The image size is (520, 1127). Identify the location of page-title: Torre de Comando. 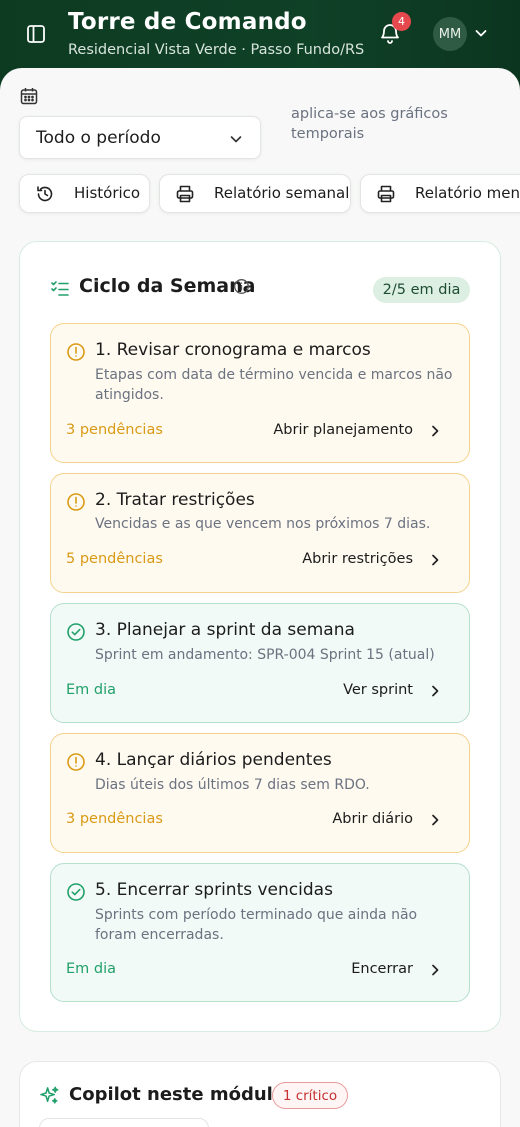
(187, 22).